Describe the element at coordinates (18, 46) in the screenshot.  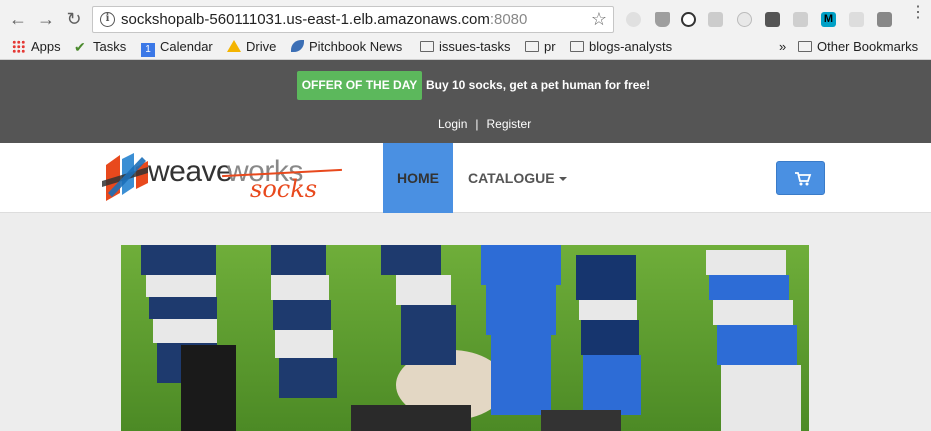
I see `apps-grid-icon` at that location.